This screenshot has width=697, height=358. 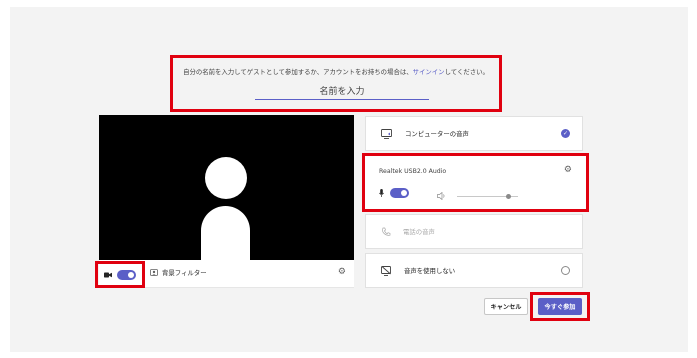 What do you see at coordinates (386, 231) in the screenshot?
I see `phone-icon` at bounding box center [386, 231].